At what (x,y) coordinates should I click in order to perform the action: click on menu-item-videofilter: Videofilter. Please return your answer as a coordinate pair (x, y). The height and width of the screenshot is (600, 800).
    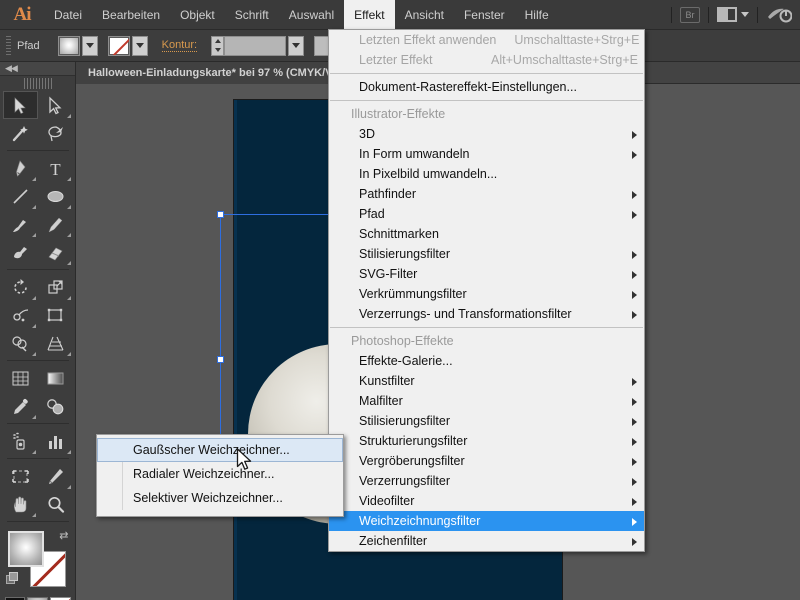
    Looking at the image, I should click on (486, 501).